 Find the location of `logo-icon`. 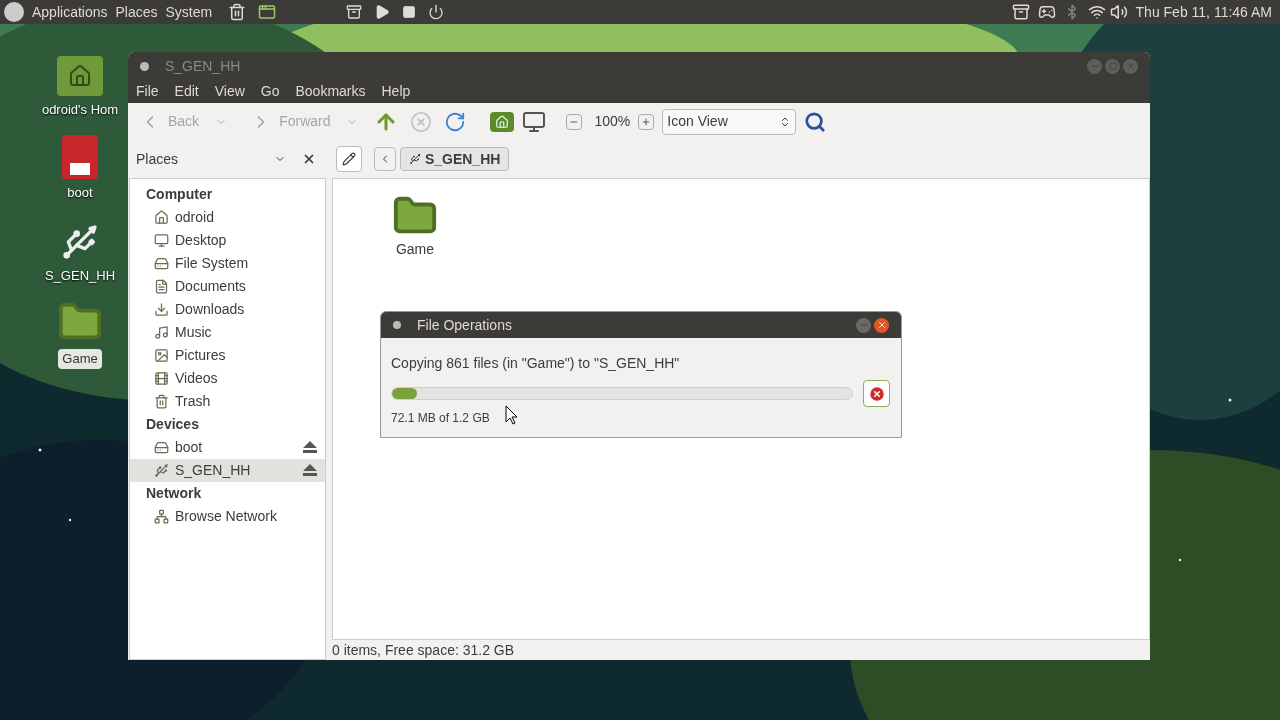

logo-icon is located at coordinates (14, 12).